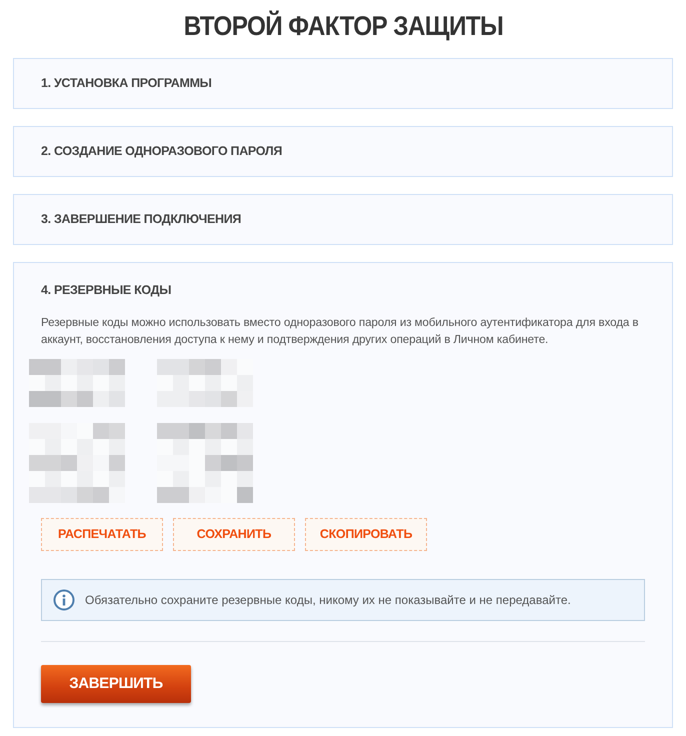 This screenshot has width=686, height=736. What do you see at coordinates (161, 151) in the screenshot?
I see `step-title: 2. СОЗДАНИЕ ОДНОРАЗОВОГО ПАРОЛЯ` at bounding box center [161, 151].